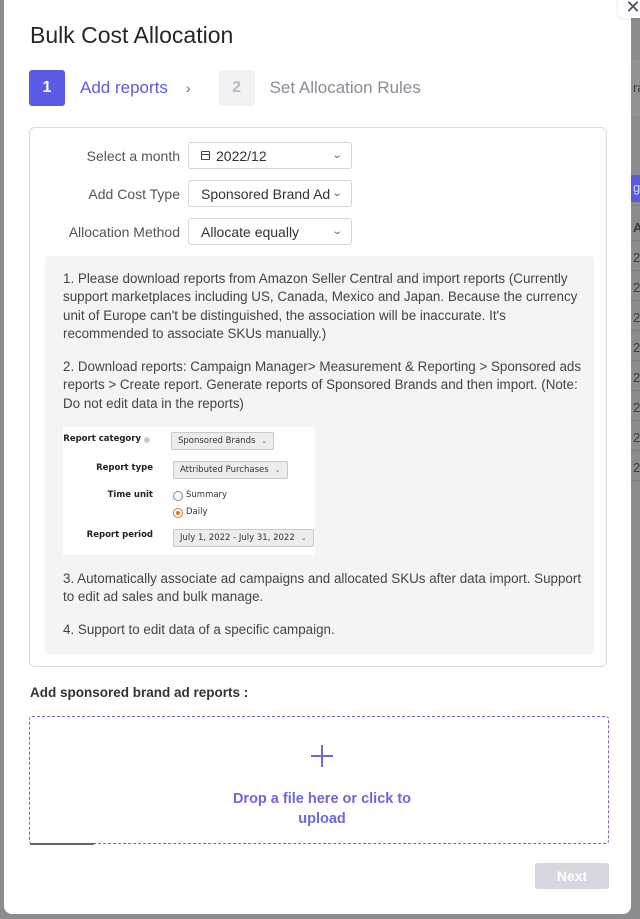  Describe the element at coordinates (132, 35) in the screenshot. I see `modal-title: Bulk Cost Allocation` at that location.